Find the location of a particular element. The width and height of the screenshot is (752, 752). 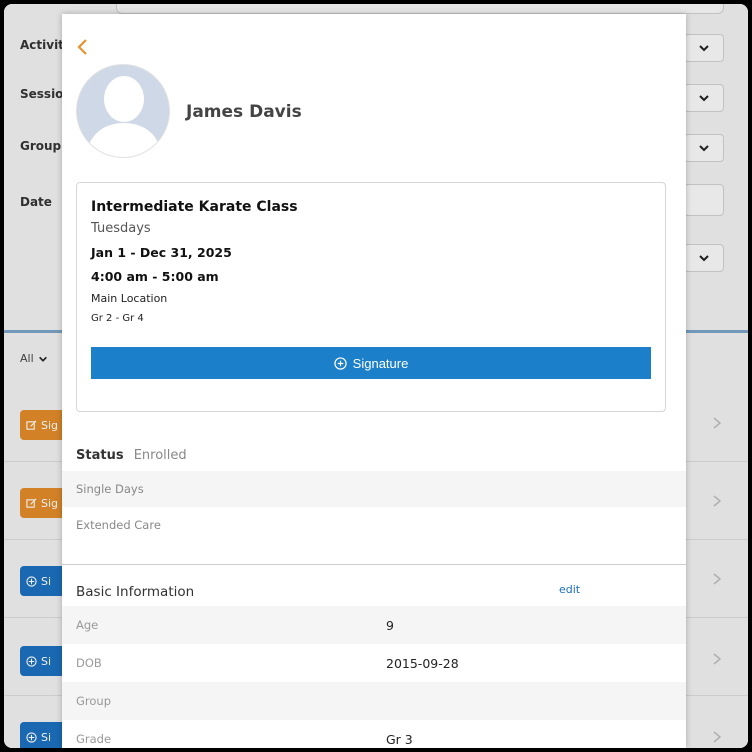

option-label: Single Days is located at coordinates (110, 489).